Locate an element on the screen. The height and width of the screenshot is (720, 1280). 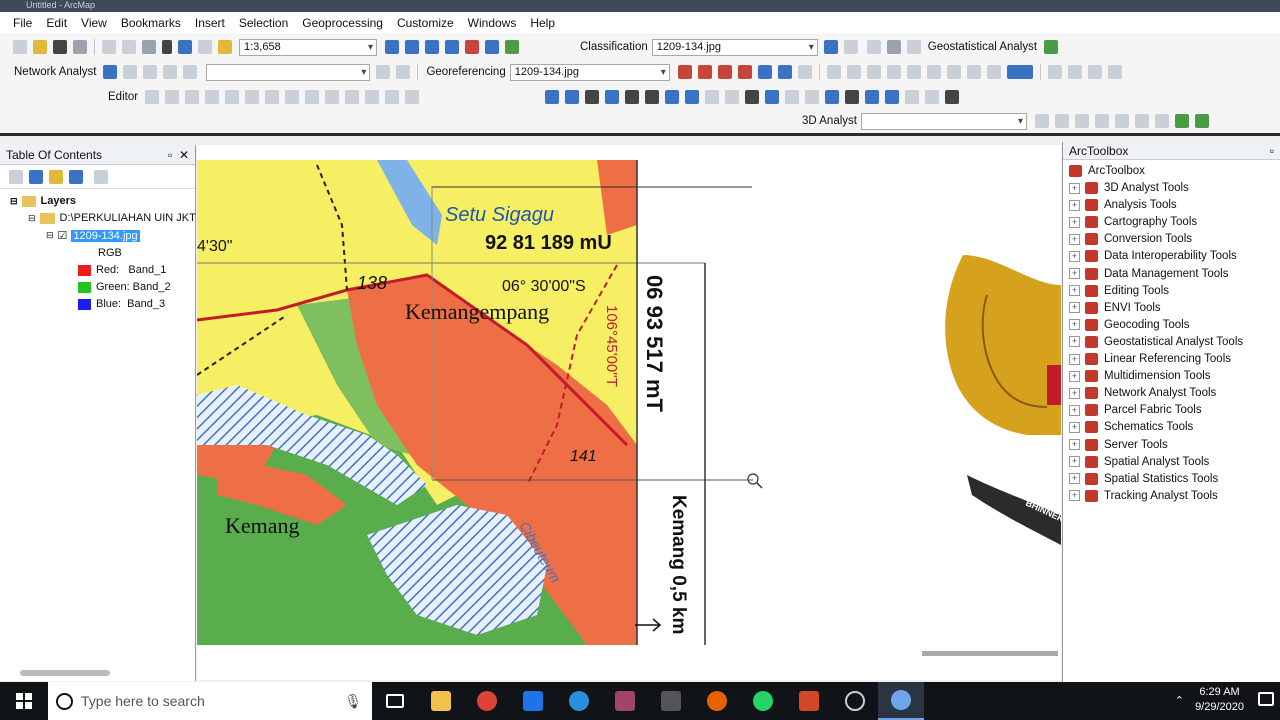
network-build-icon is located at coordinates (383, 72).